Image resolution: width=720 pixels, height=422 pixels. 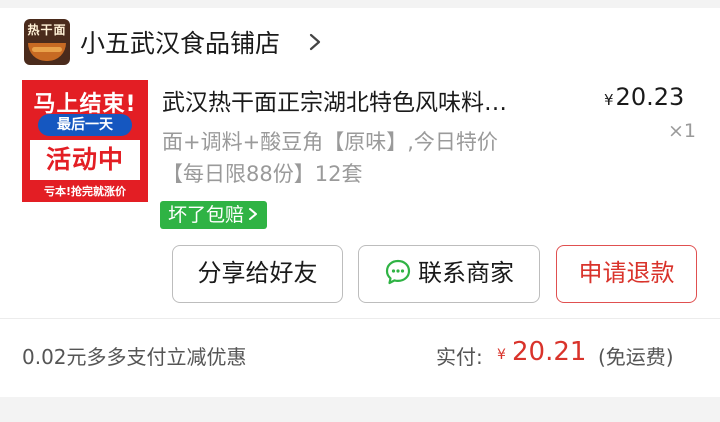 I want to click on paid-label: 实付:, so click(x=459, y=357).